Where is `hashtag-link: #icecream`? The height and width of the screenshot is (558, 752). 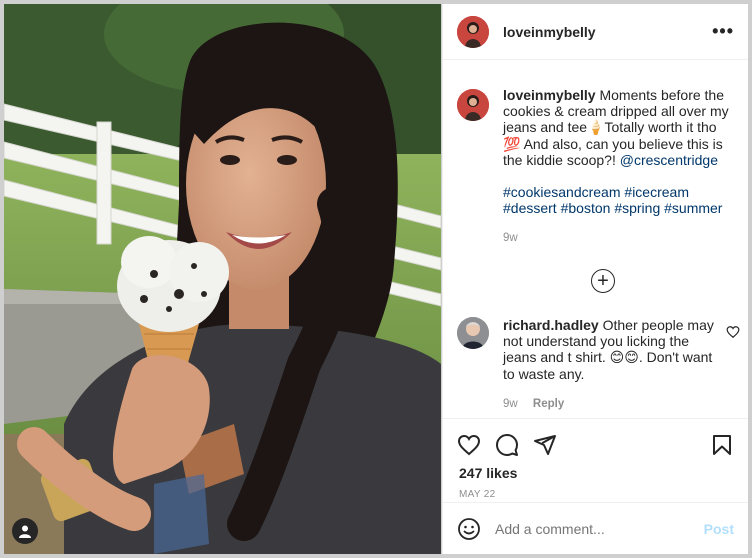
hashtag-link: #icecream is located at coordinates (656, 192).